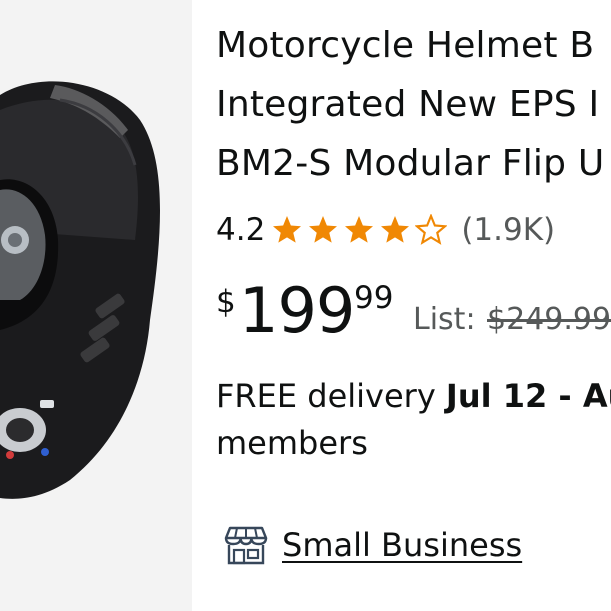 The width and height of the screenshot is (611, 611). Describe the element at coordinates (226, 302) in the screenshot. I see `price-symbol: $` at that location.